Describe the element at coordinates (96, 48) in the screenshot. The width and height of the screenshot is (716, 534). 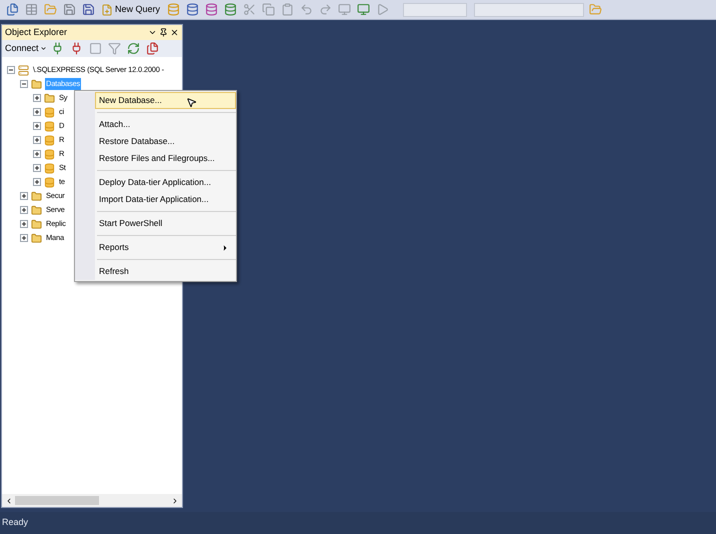
I see `stop-icon` at that location.